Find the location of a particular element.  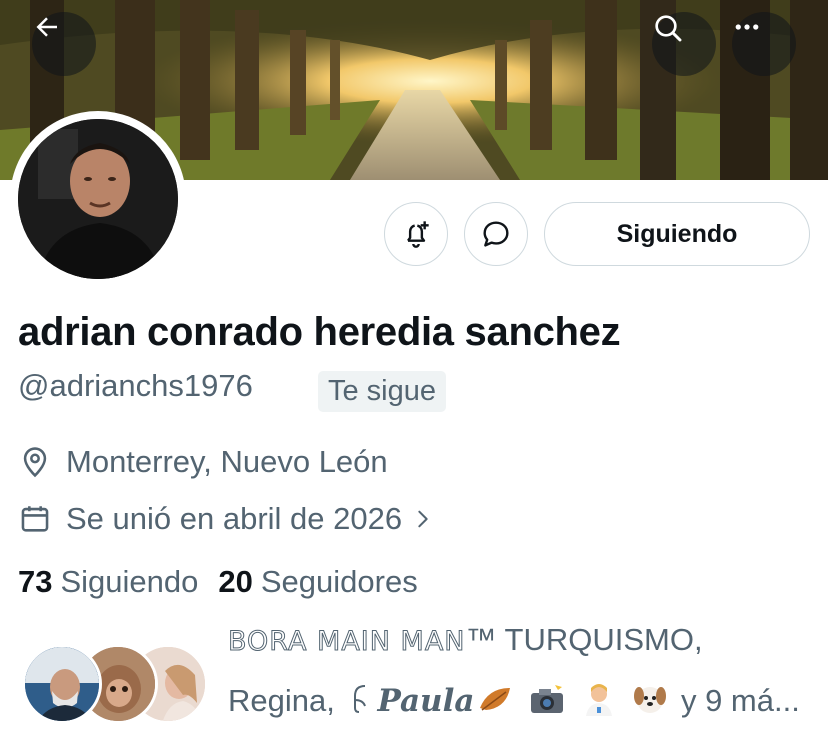

following-stat: 73 Siguiendo is located at coordinates (108, 582).